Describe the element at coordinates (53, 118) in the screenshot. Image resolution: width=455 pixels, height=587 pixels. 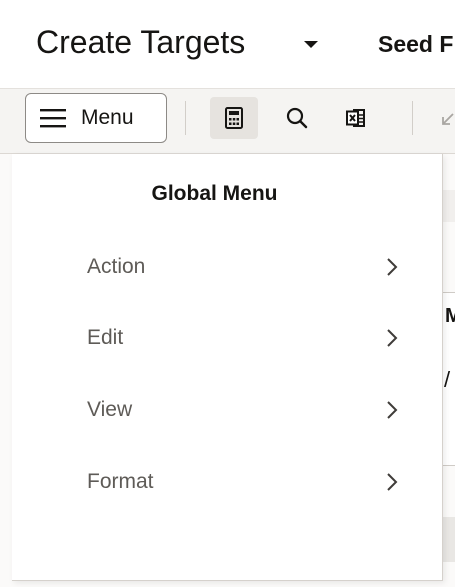
I see `hamburger-icon` at that location.